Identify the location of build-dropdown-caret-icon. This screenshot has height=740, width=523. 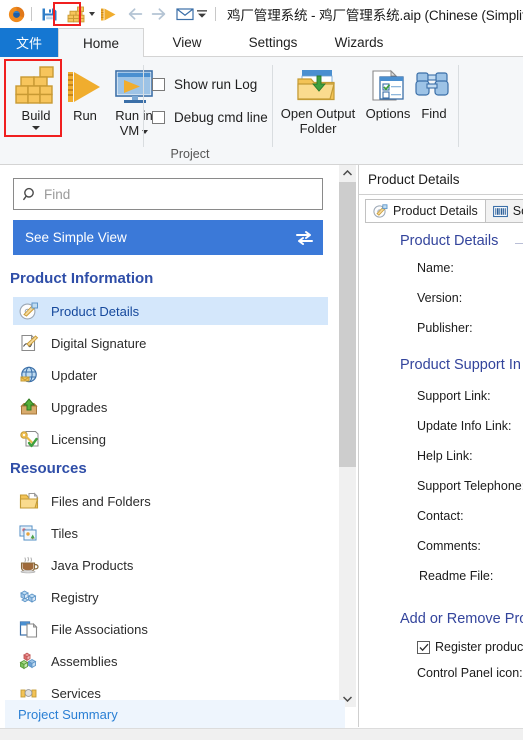
(91, 14).